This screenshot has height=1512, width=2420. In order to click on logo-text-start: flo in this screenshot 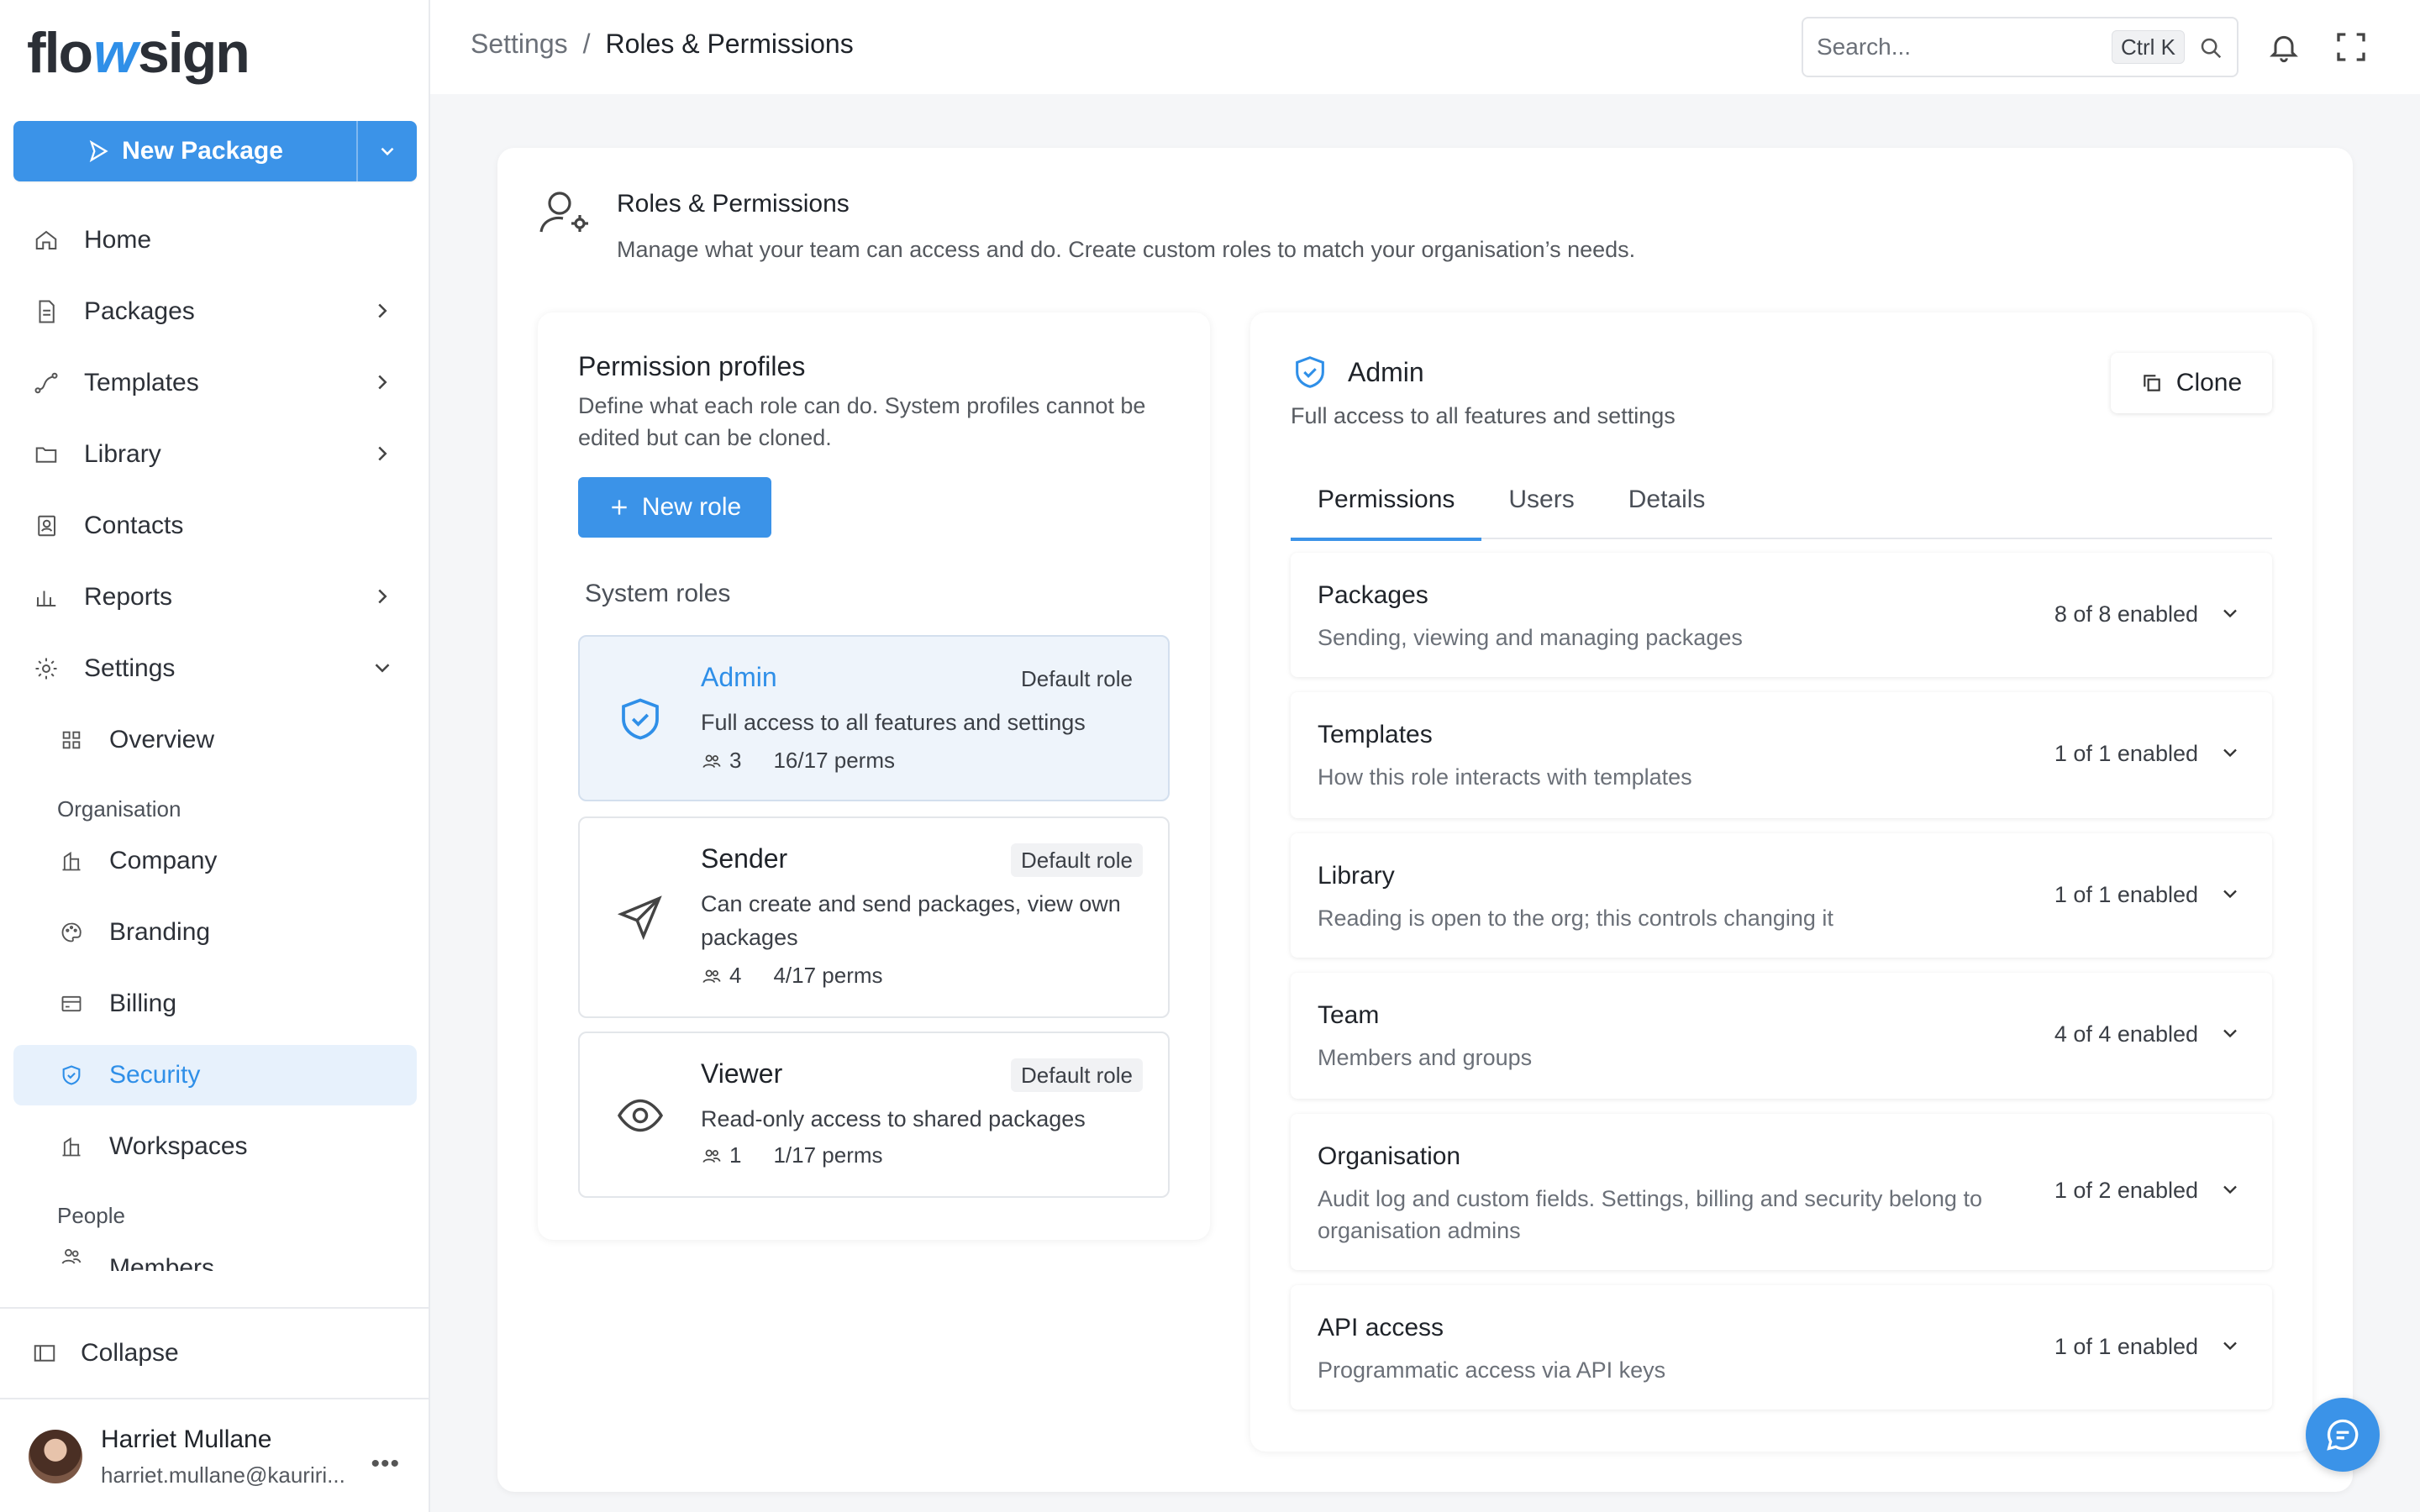, I will do `click(60, 53)`.